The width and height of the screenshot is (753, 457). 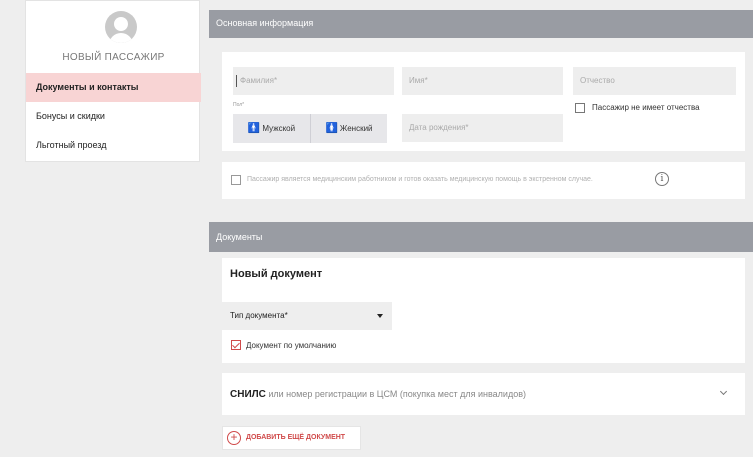 What do you see at coordinates (259, 315) in the screenshot?
I see `document-type-label: Тип документа*` at bounding box center [259, 315].